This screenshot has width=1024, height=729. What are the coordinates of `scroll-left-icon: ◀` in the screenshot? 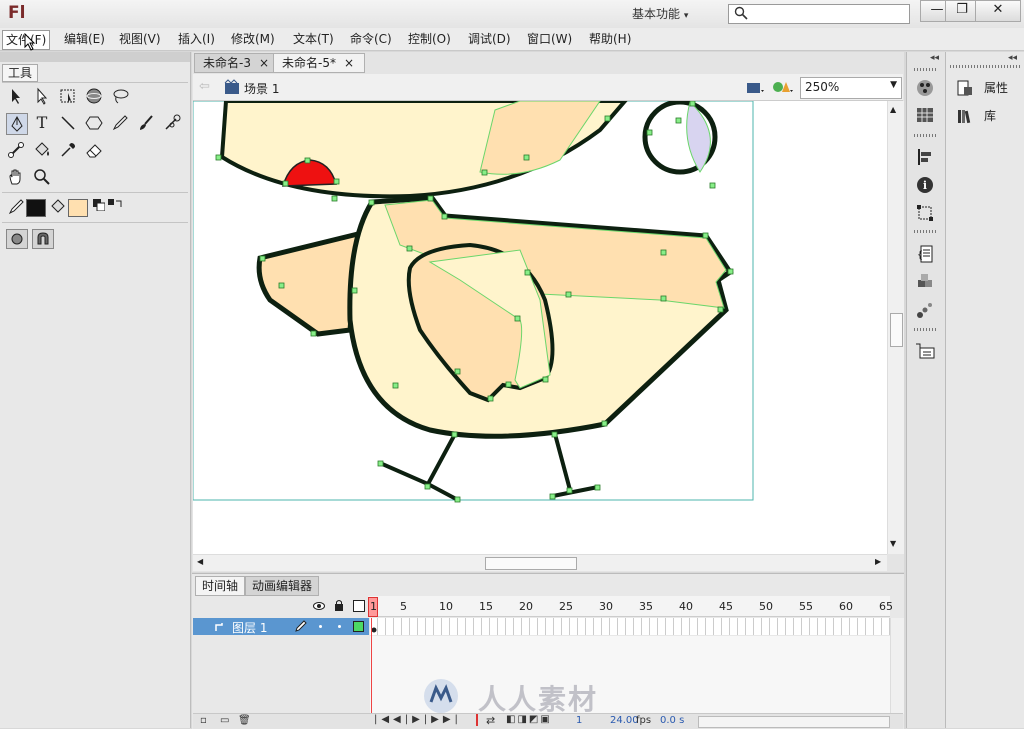 It's located at (200, 561).